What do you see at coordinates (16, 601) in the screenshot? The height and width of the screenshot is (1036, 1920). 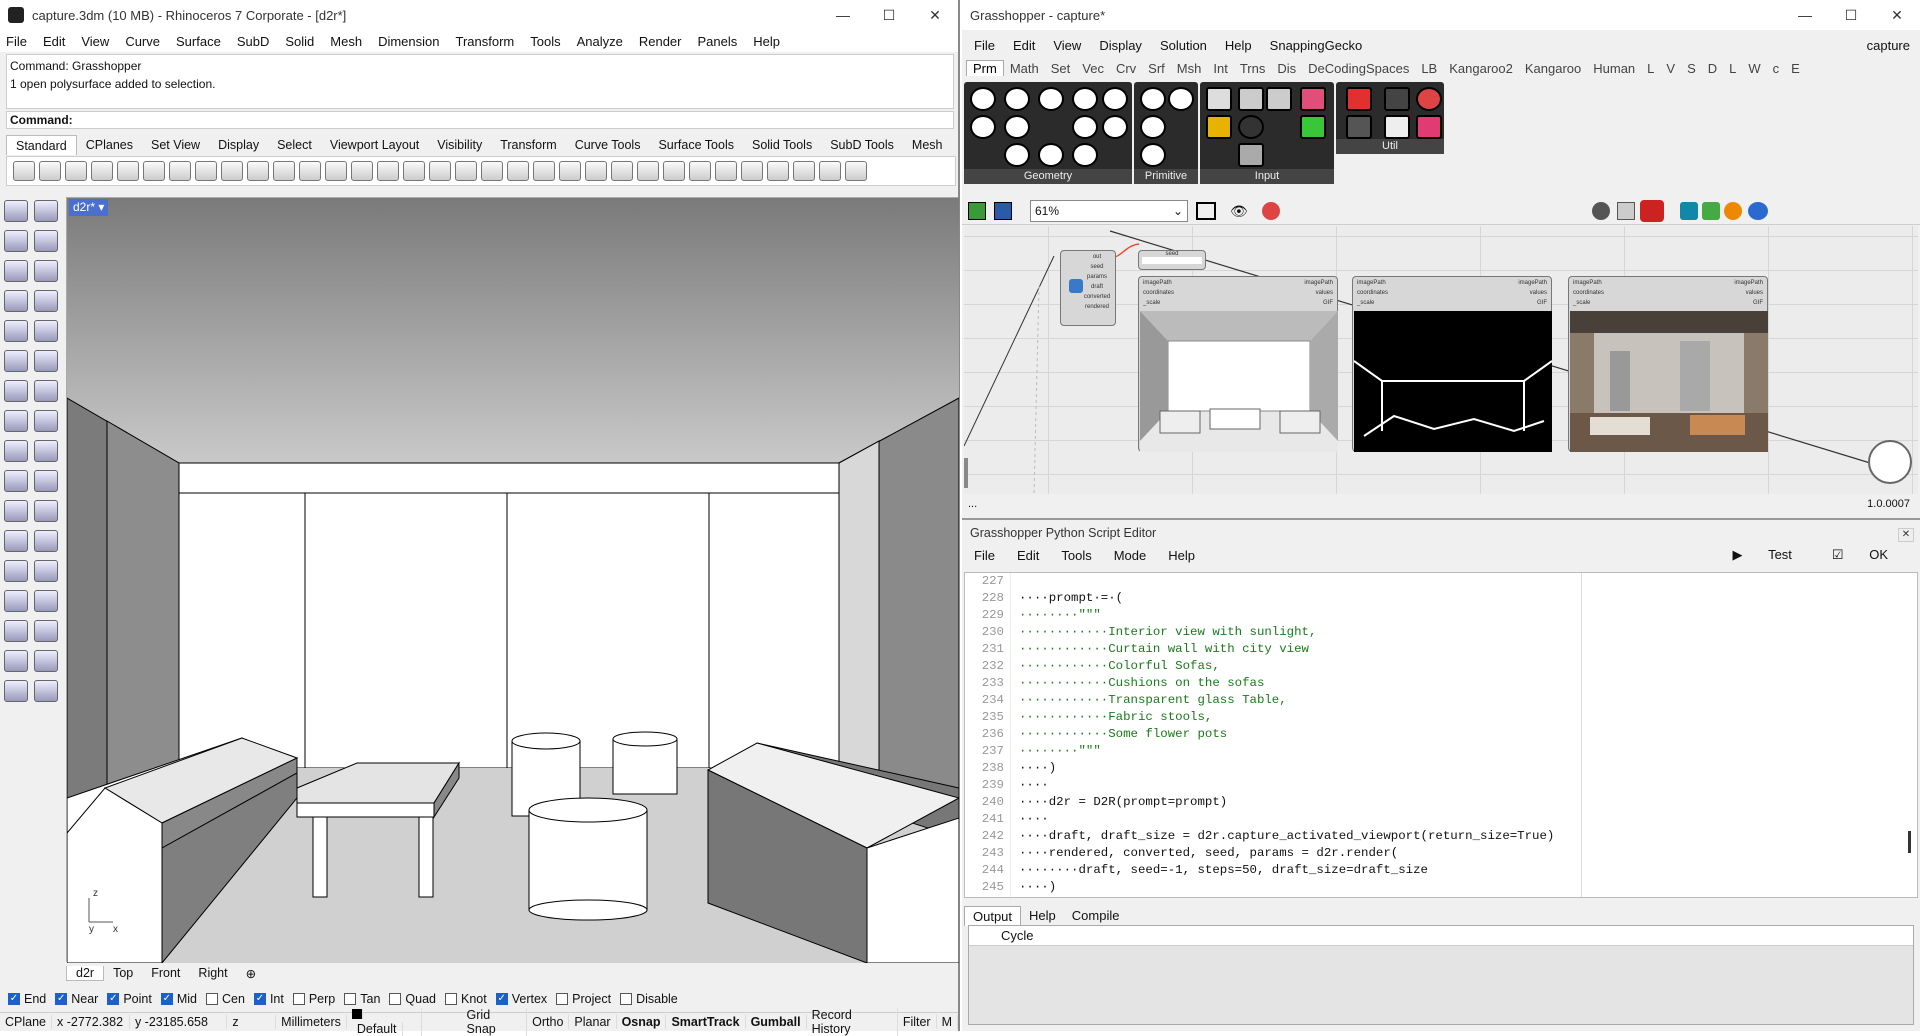 I see `block-icon` at bounding box center [16, 601].